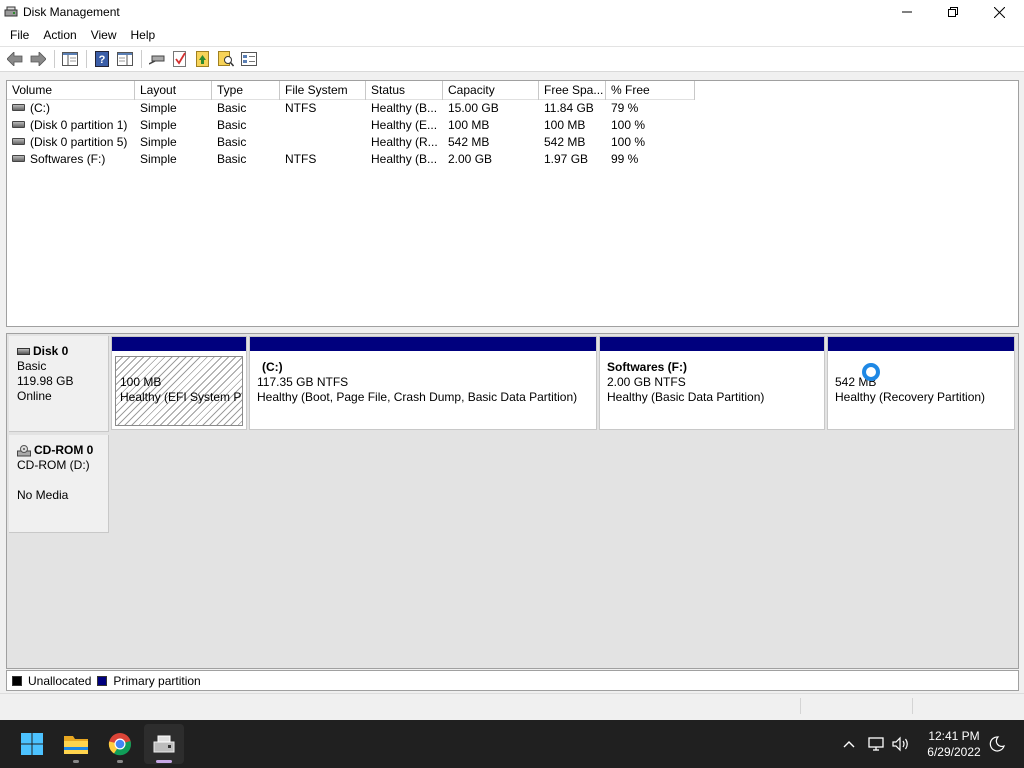 The width and height of the screenshot is (1024, 768). Describe the element at coordinates (901, 744) in the screenshot. I see `volume-button` at that location.